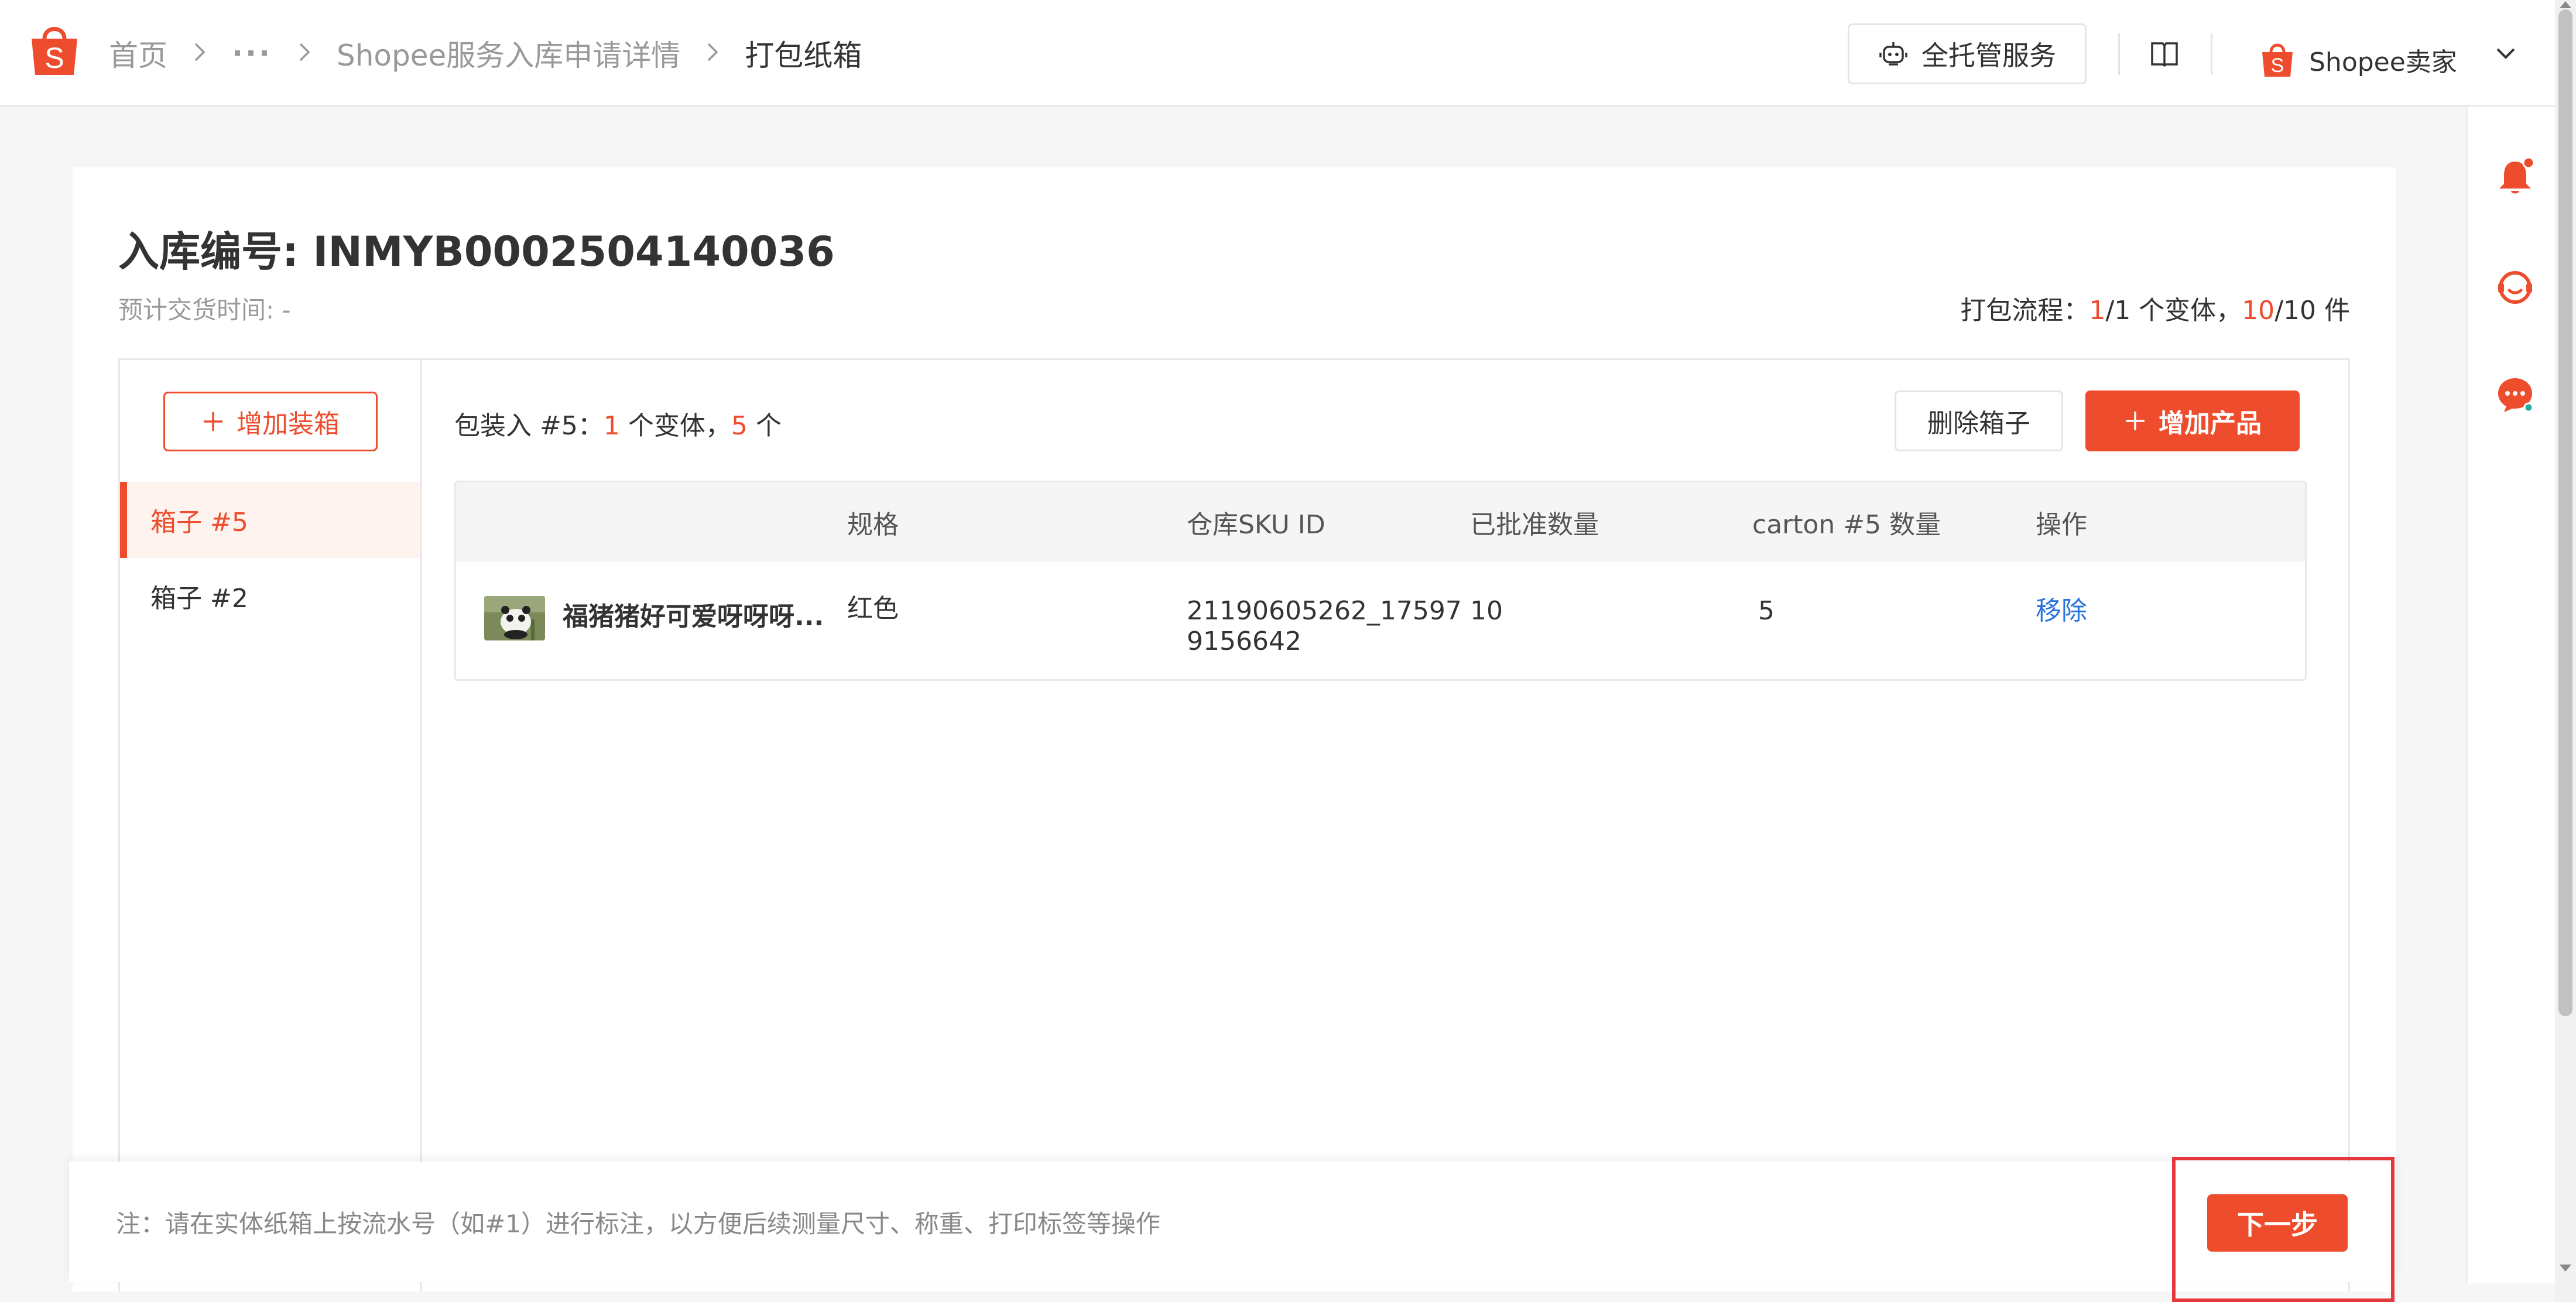 The width and height of the screenshot is (2576, 1302). I want to click on pack-summary: 包装入 #5：1 个变体，5 个, so click(618, 423).